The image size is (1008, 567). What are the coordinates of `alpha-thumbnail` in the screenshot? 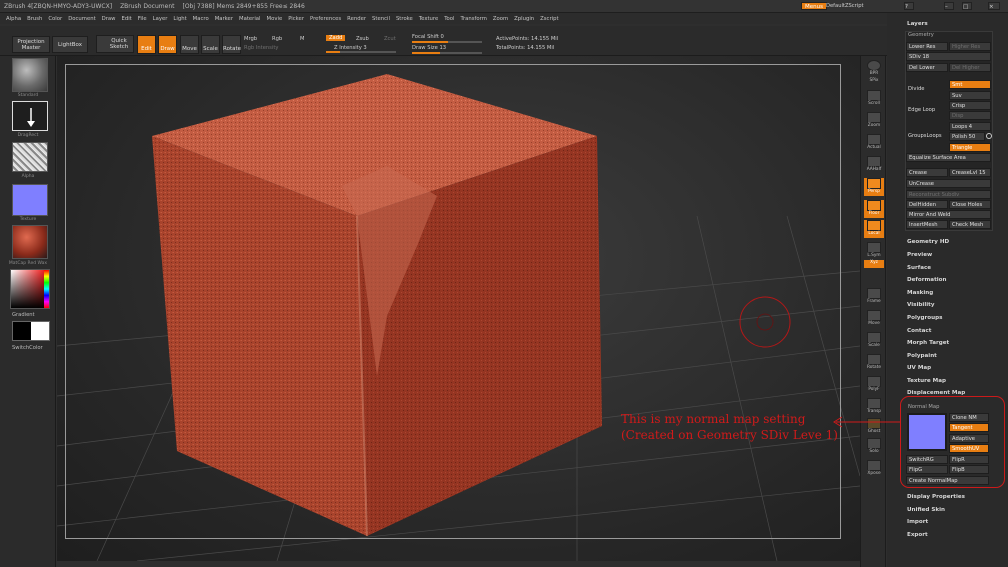 It's located at (30, 157).